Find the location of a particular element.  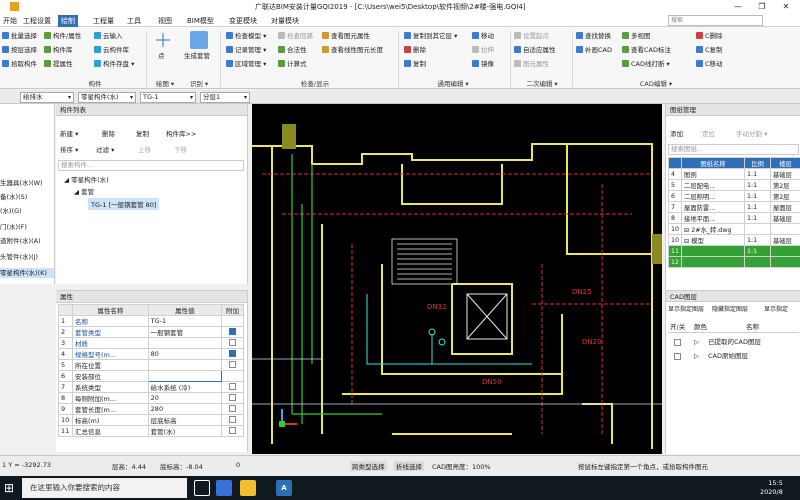

tab-tools: 工具 is located at coordinates (134, 21).